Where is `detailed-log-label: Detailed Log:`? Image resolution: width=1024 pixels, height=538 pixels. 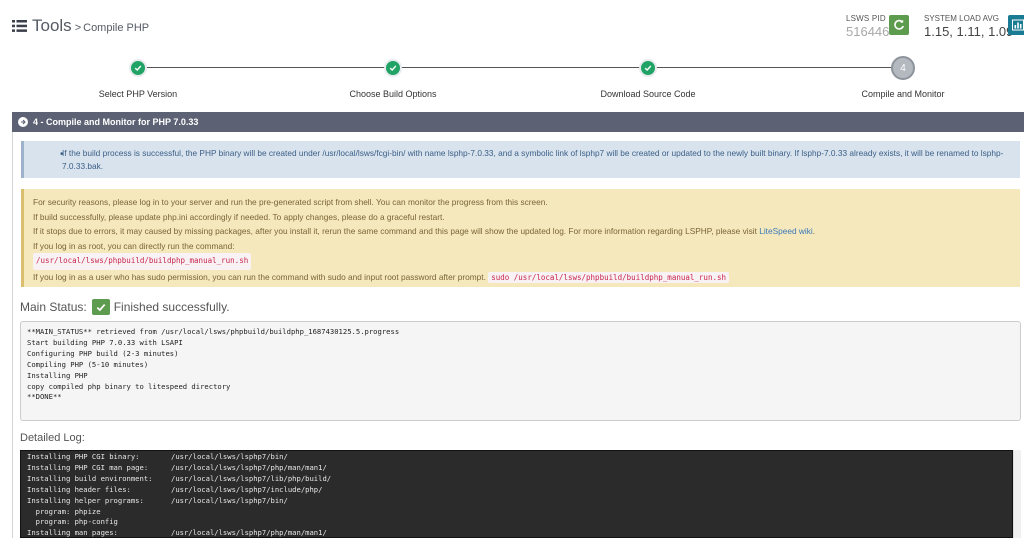
detailed-log-label: Detailed Log: is located at coordinates (52, 438).